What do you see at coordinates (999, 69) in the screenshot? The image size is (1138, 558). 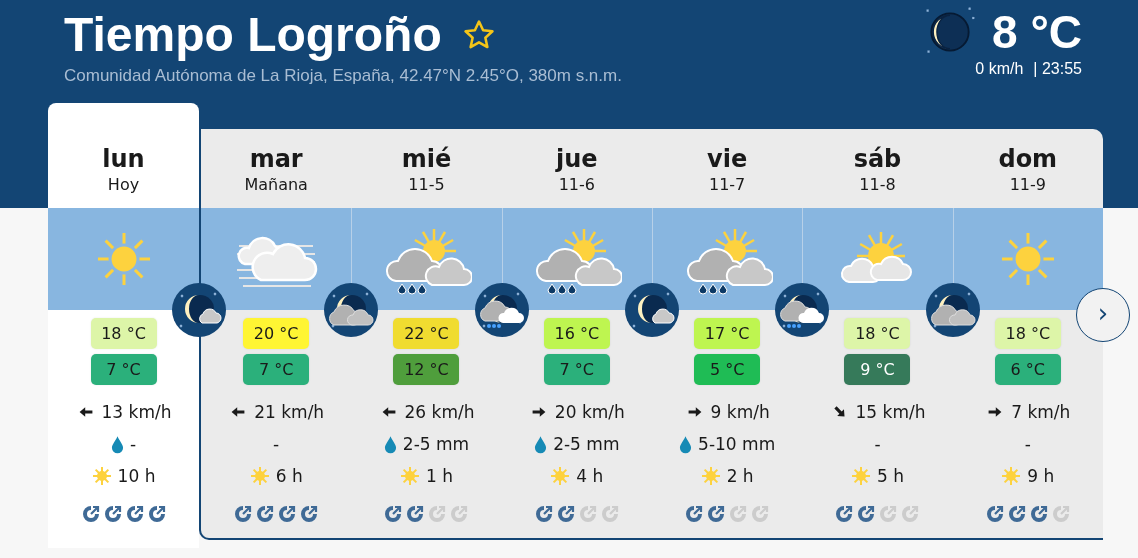 I see `current-wind: 0 km/h` at bounding box center [999, 69].